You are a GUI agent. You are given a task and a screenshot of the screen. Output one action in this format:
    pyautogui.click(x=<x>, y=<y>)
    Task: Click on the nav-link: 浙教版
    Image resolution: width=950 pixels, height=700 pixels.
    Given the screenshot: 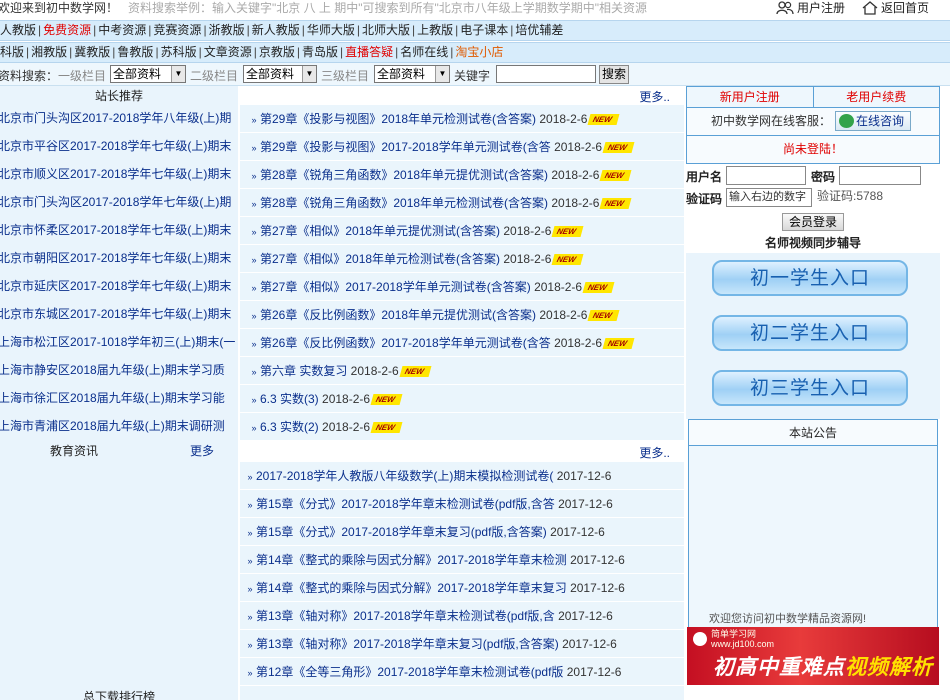 What is the action you would take?
    pyautogui.click(x=227, y=30)
    